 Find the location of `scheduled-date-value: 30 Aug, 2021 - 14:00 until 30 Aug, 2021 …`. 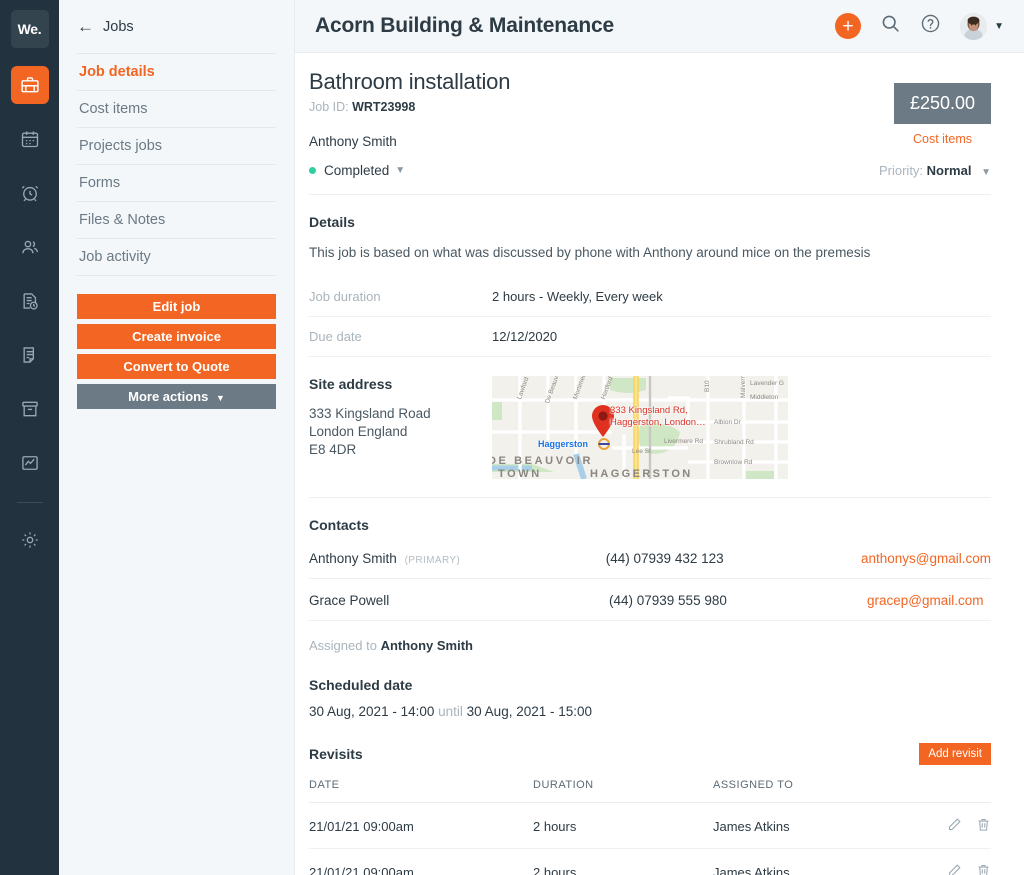

scheduled-date-value: 30 Aug, 2021 - 14:00 until 30 Aug, 2021 … is located at coordinates (650, 711).